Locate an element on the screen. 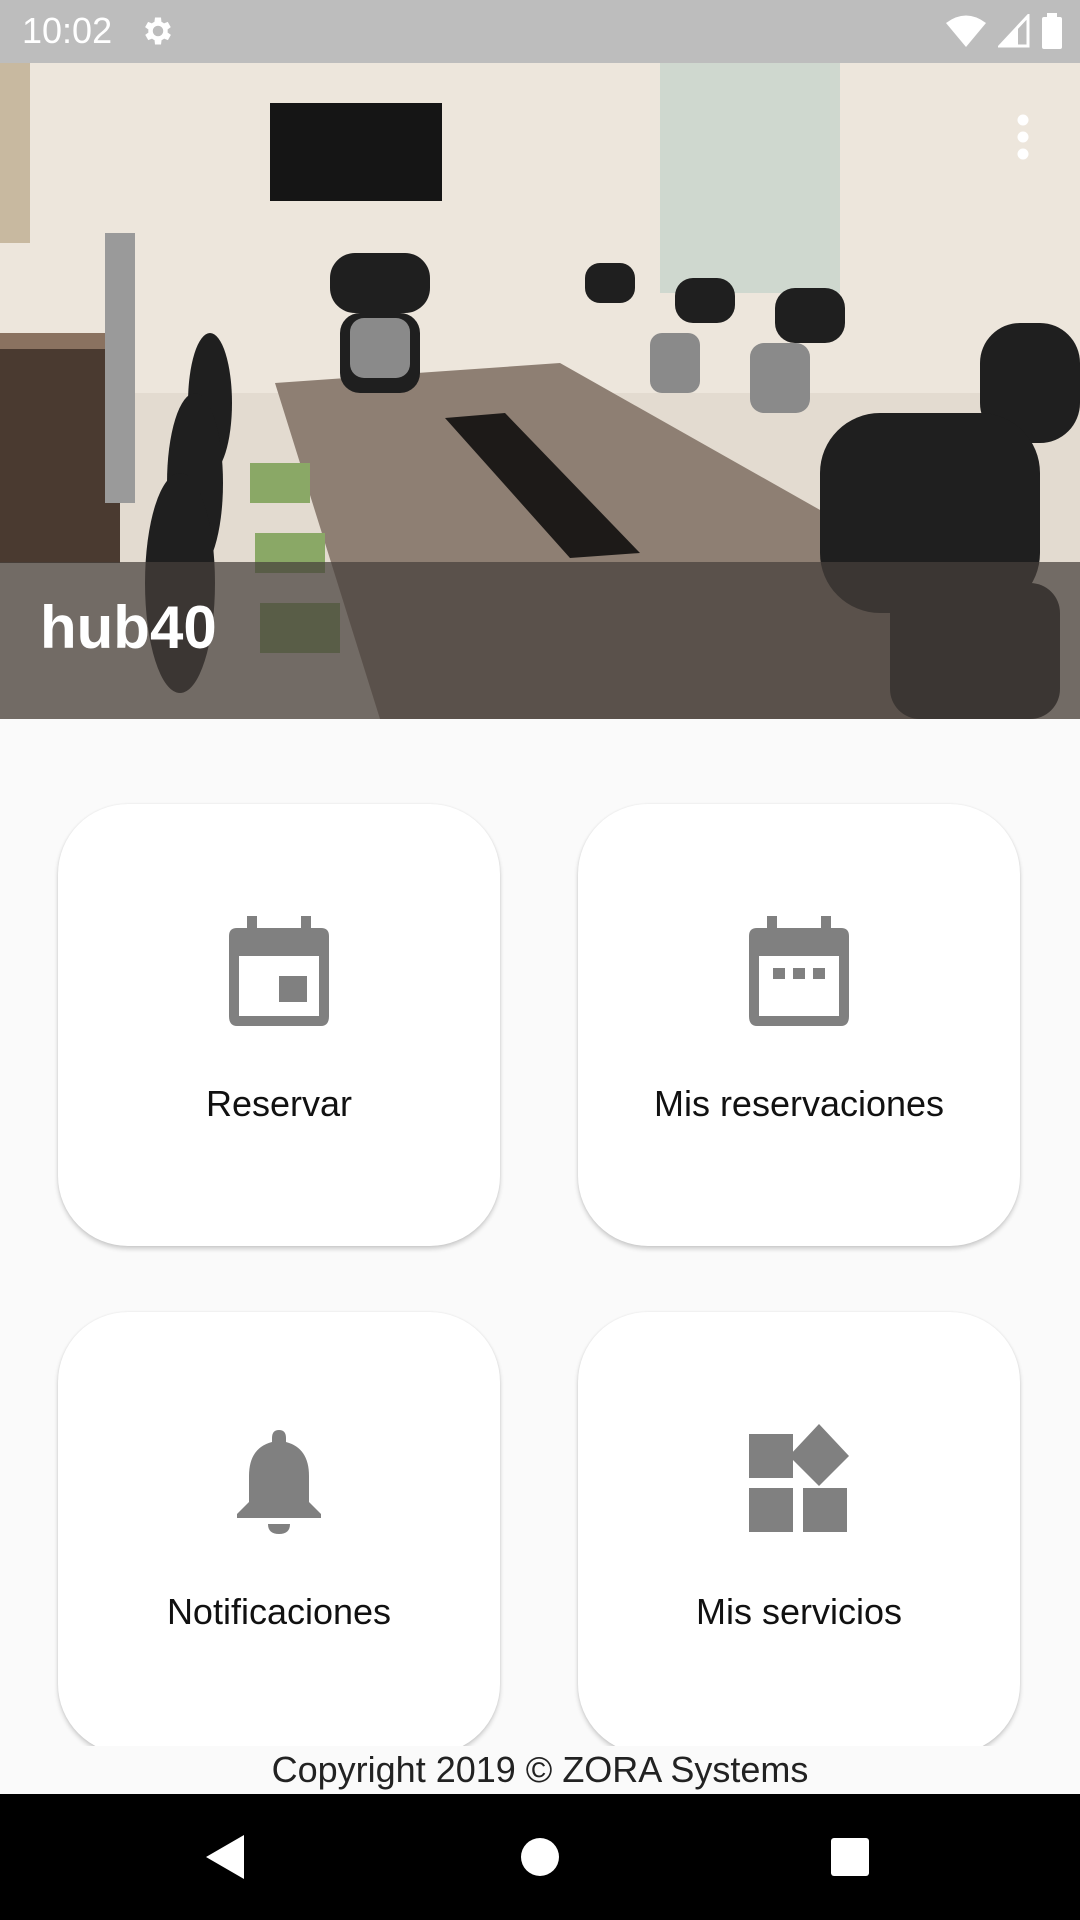  notificaciones-card: Notificaciones is located at coordinates (279, 1533).